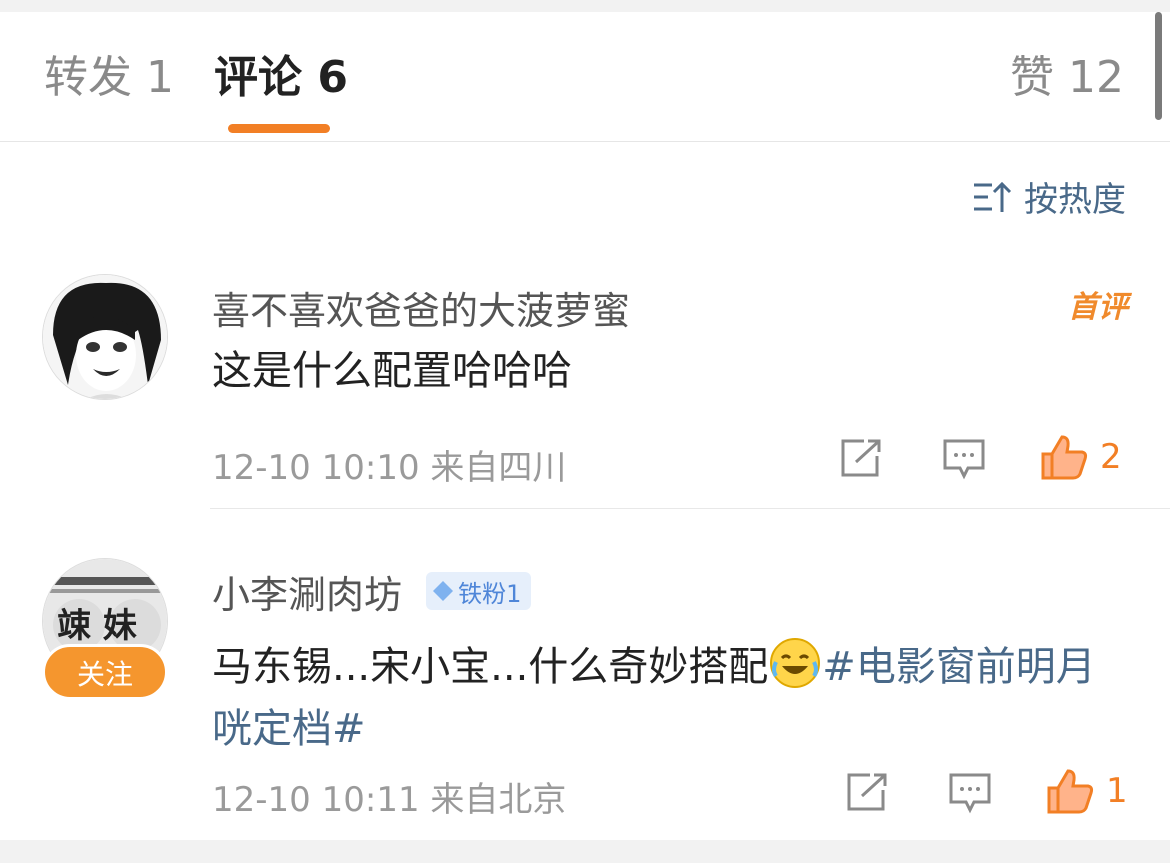 The width and height of the screenshot is (1170, 863). I want to click on username-row: 小李涮肉坊 铁粉1, so click(372, 591).